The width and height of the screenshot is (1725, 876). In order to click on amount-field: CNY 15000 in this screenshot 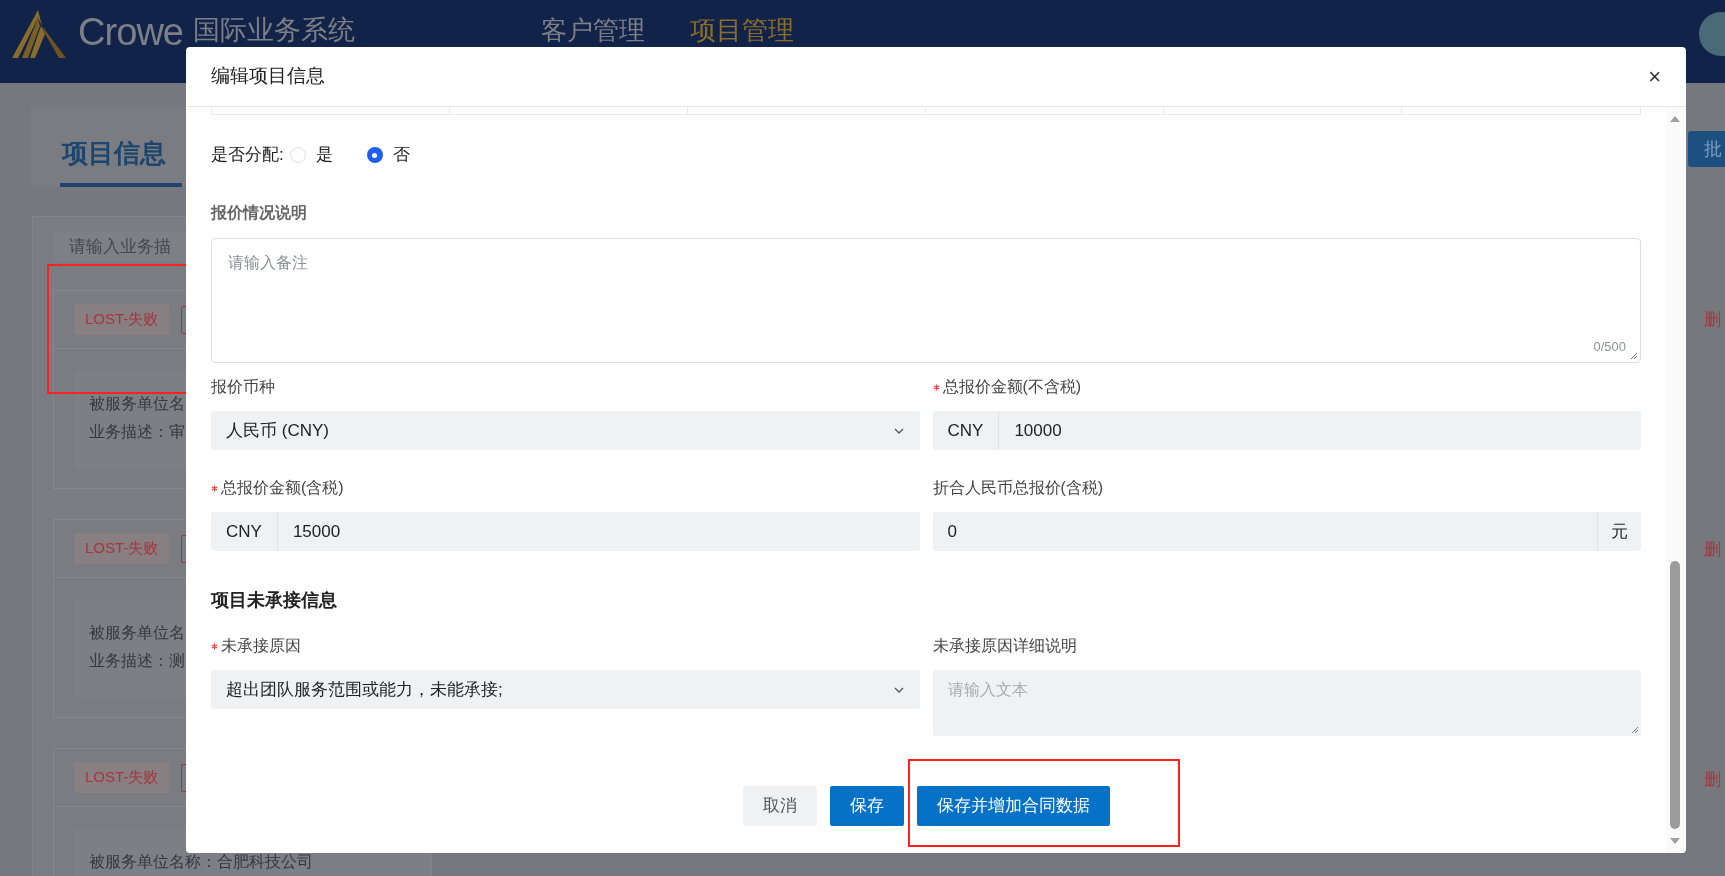, I will do `click(565, 531)`.